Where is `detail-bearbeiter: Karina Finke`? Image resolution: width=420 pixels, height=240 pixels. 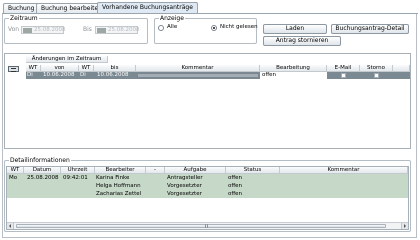
detail-bearbeiter: Karina Finke is located at coordinates (113, 177).